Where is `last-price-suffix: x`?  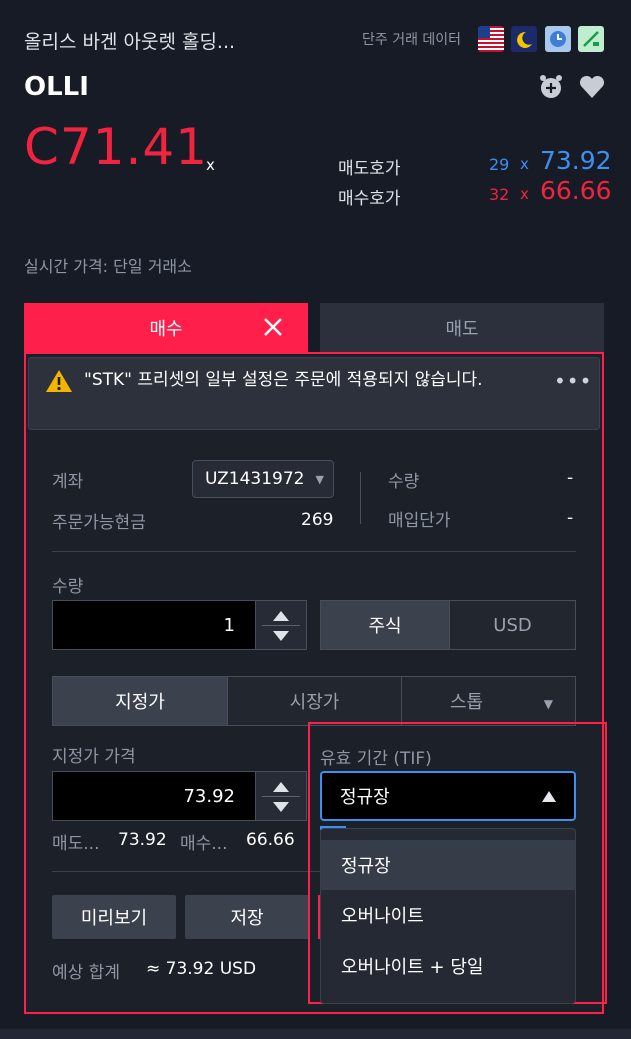 last-price-suffix: x is located at coordinates (210, 165).